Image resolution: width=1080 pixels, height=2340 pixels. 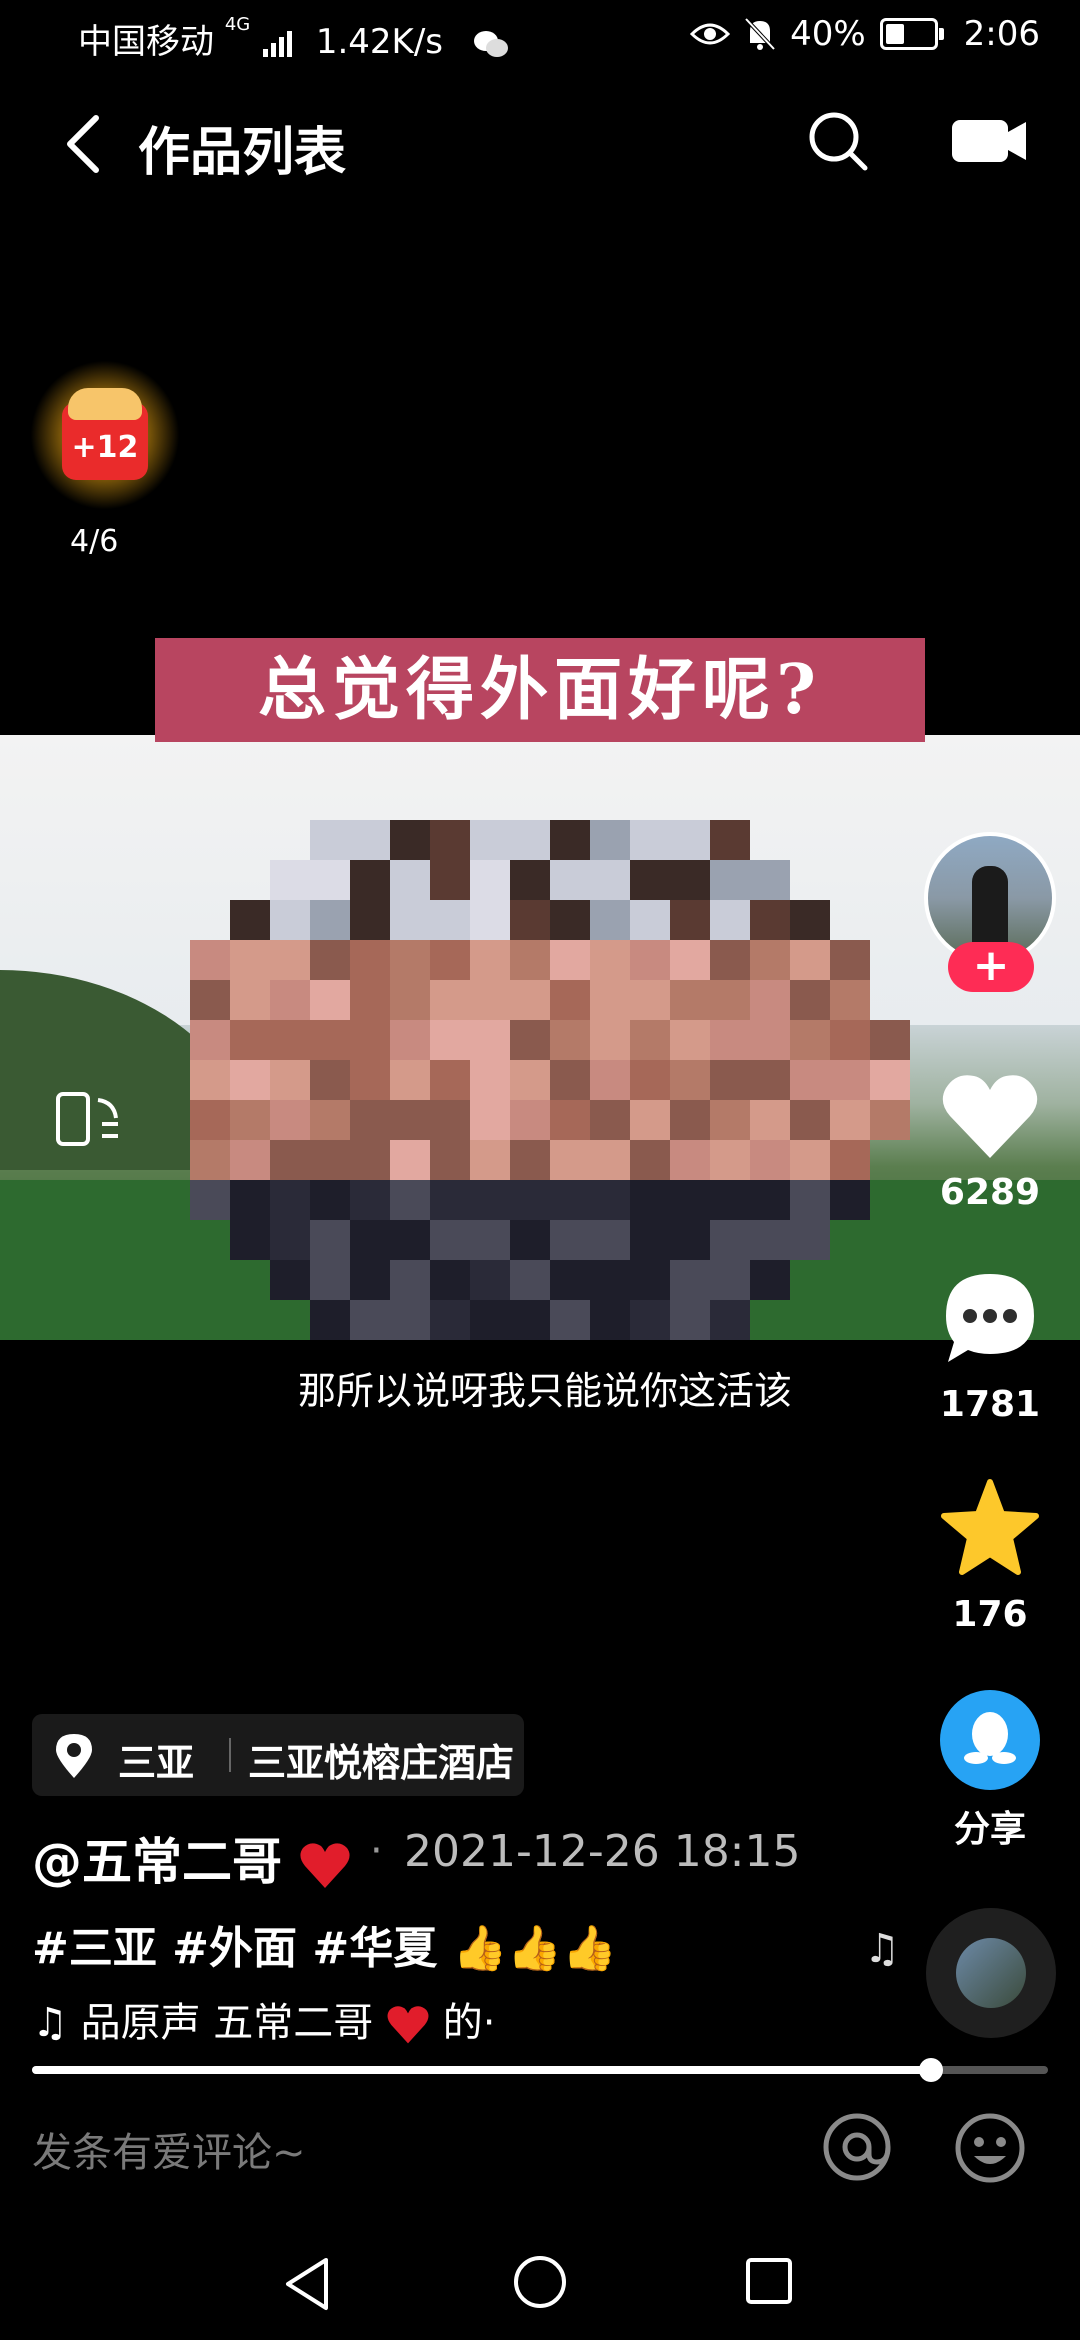 What do you see at coordinates (990, 1118) in the screenshot?
I see `heart-icon` at bounding box center [990, 1118].